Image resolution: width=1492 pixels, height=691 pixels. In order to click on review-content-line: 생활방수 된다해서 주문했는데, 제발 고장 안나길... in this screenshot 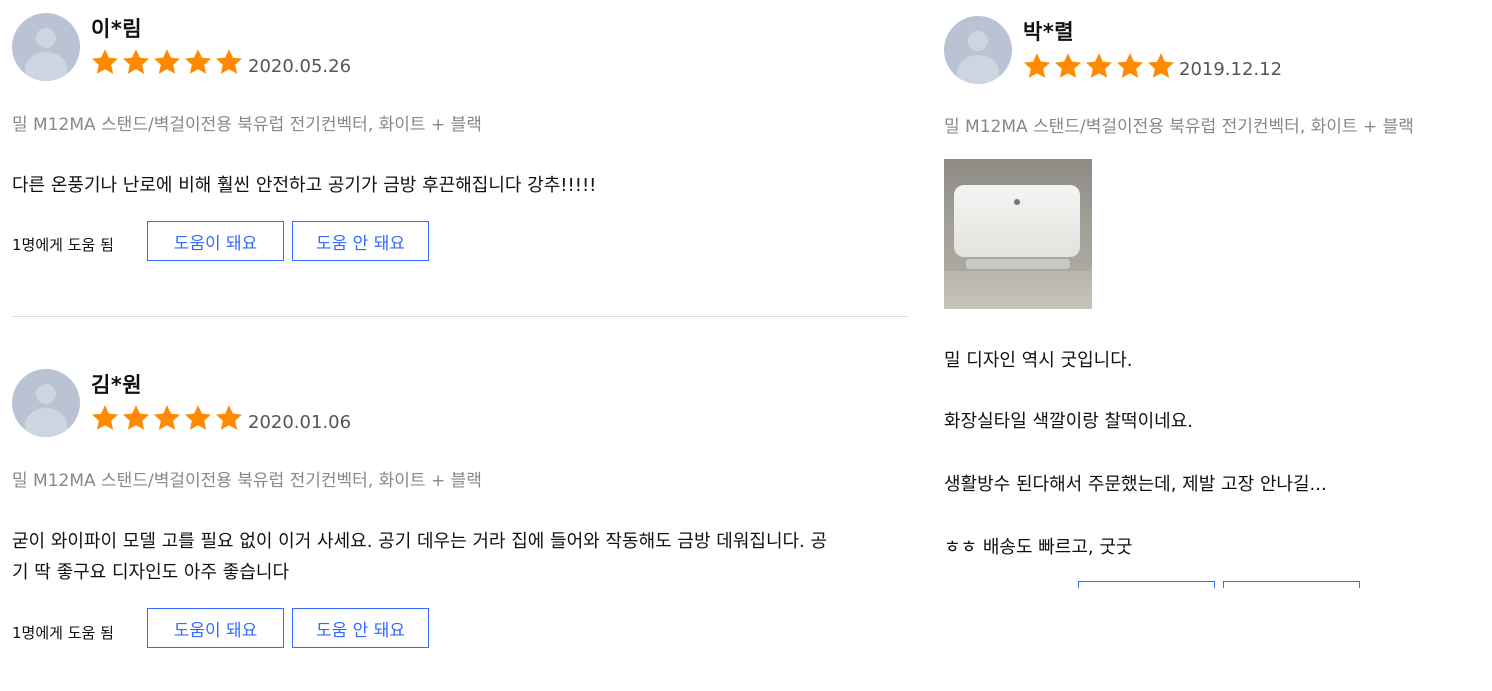, I will do `click(1135, 484)`.